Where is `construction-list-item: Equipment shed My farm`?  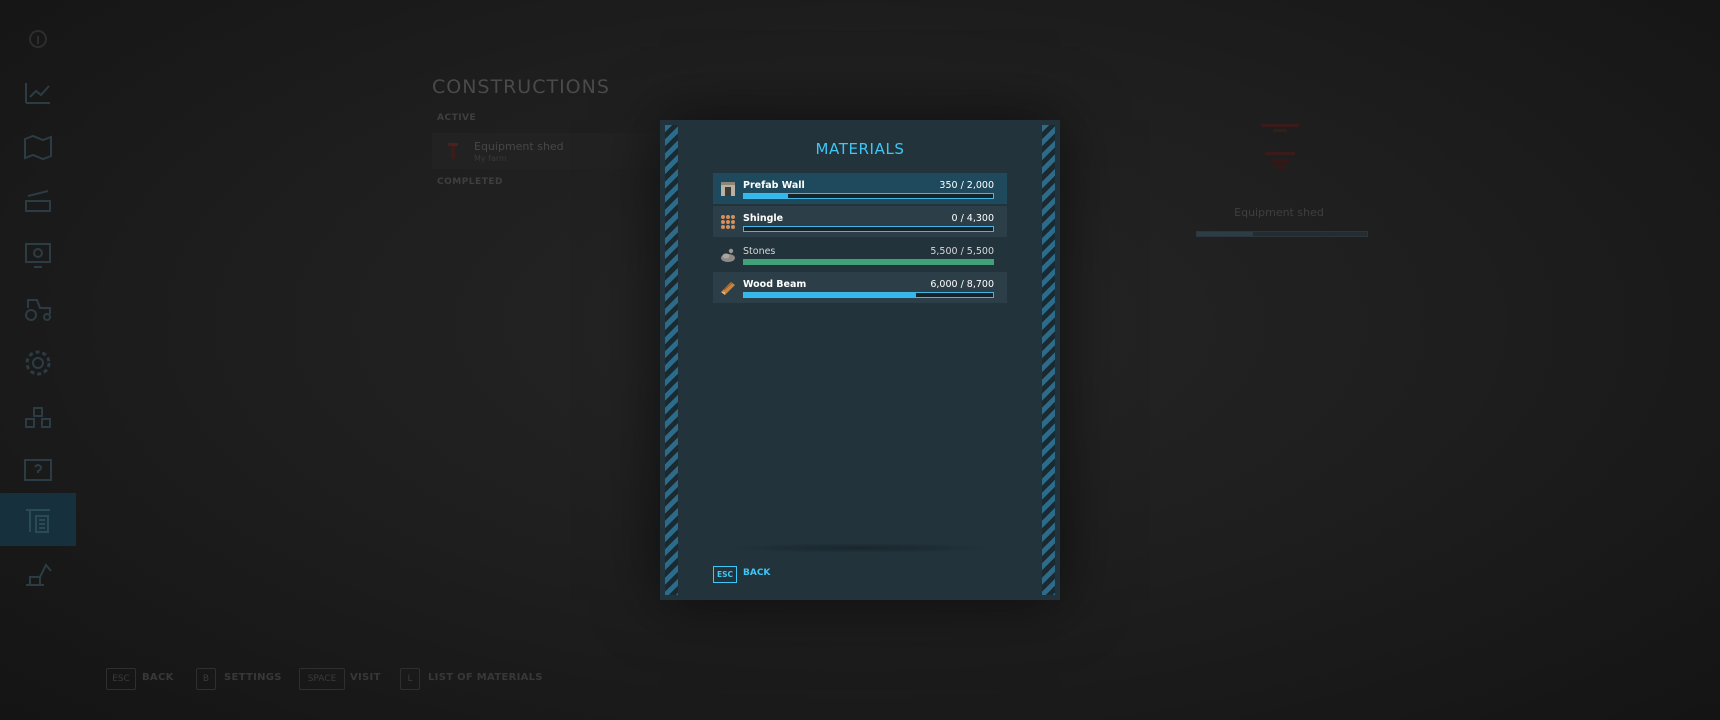
construction-list-item: Equipment shed My farm is located at coordinates (548, 151).